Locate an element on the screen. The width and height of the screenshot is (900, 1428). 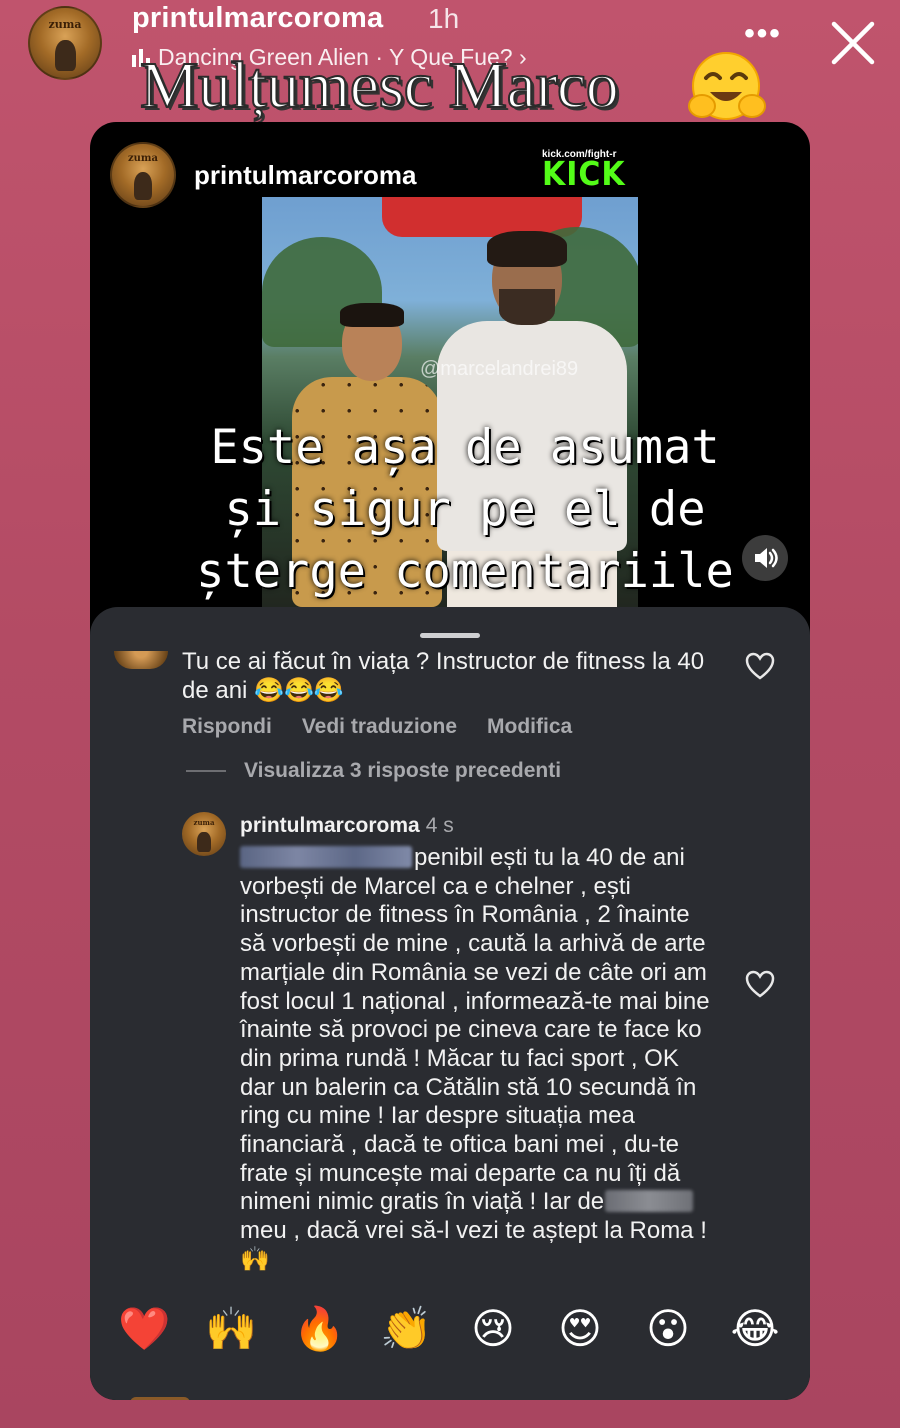
story-username: printulmarcoroma is located at coordinates (257, 18).